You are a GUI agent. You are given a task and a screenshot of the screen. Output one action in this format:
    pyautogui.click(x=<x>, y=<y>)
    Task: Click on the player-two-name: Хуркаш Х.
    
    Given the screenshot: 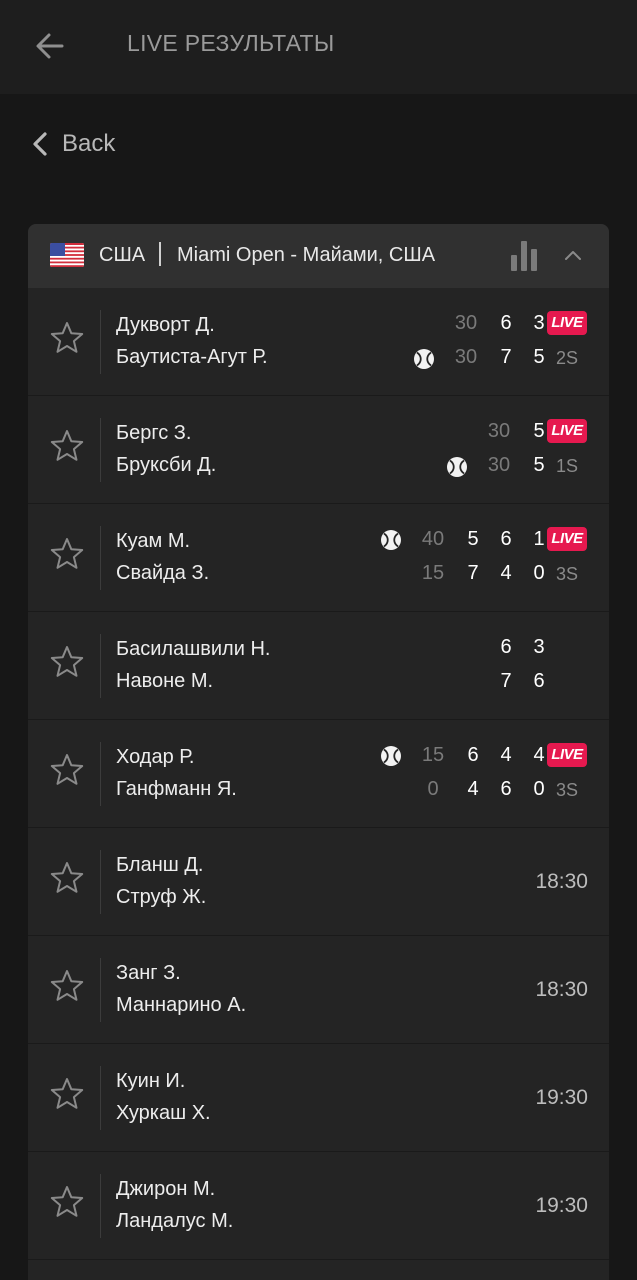 What is the action you would take?
    pyautogui.click(x=163, y=1113)
    